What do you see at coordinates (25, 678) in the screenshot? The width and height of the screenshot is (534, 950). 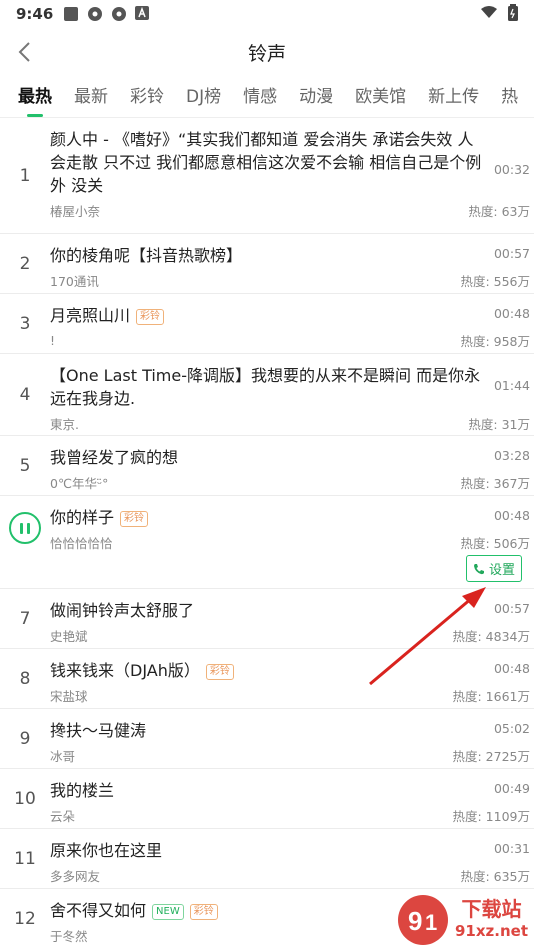 I see `rank-number: 8` at bounding box center [25, 678].